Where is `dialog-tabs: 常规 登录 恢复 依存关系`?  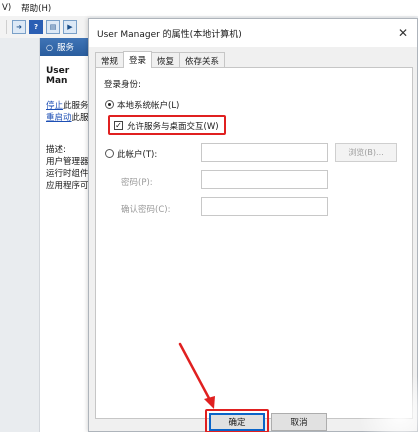 dialog-tabs: 常规 登录 恢复 依存关系 is located at coordinates (160, 59).